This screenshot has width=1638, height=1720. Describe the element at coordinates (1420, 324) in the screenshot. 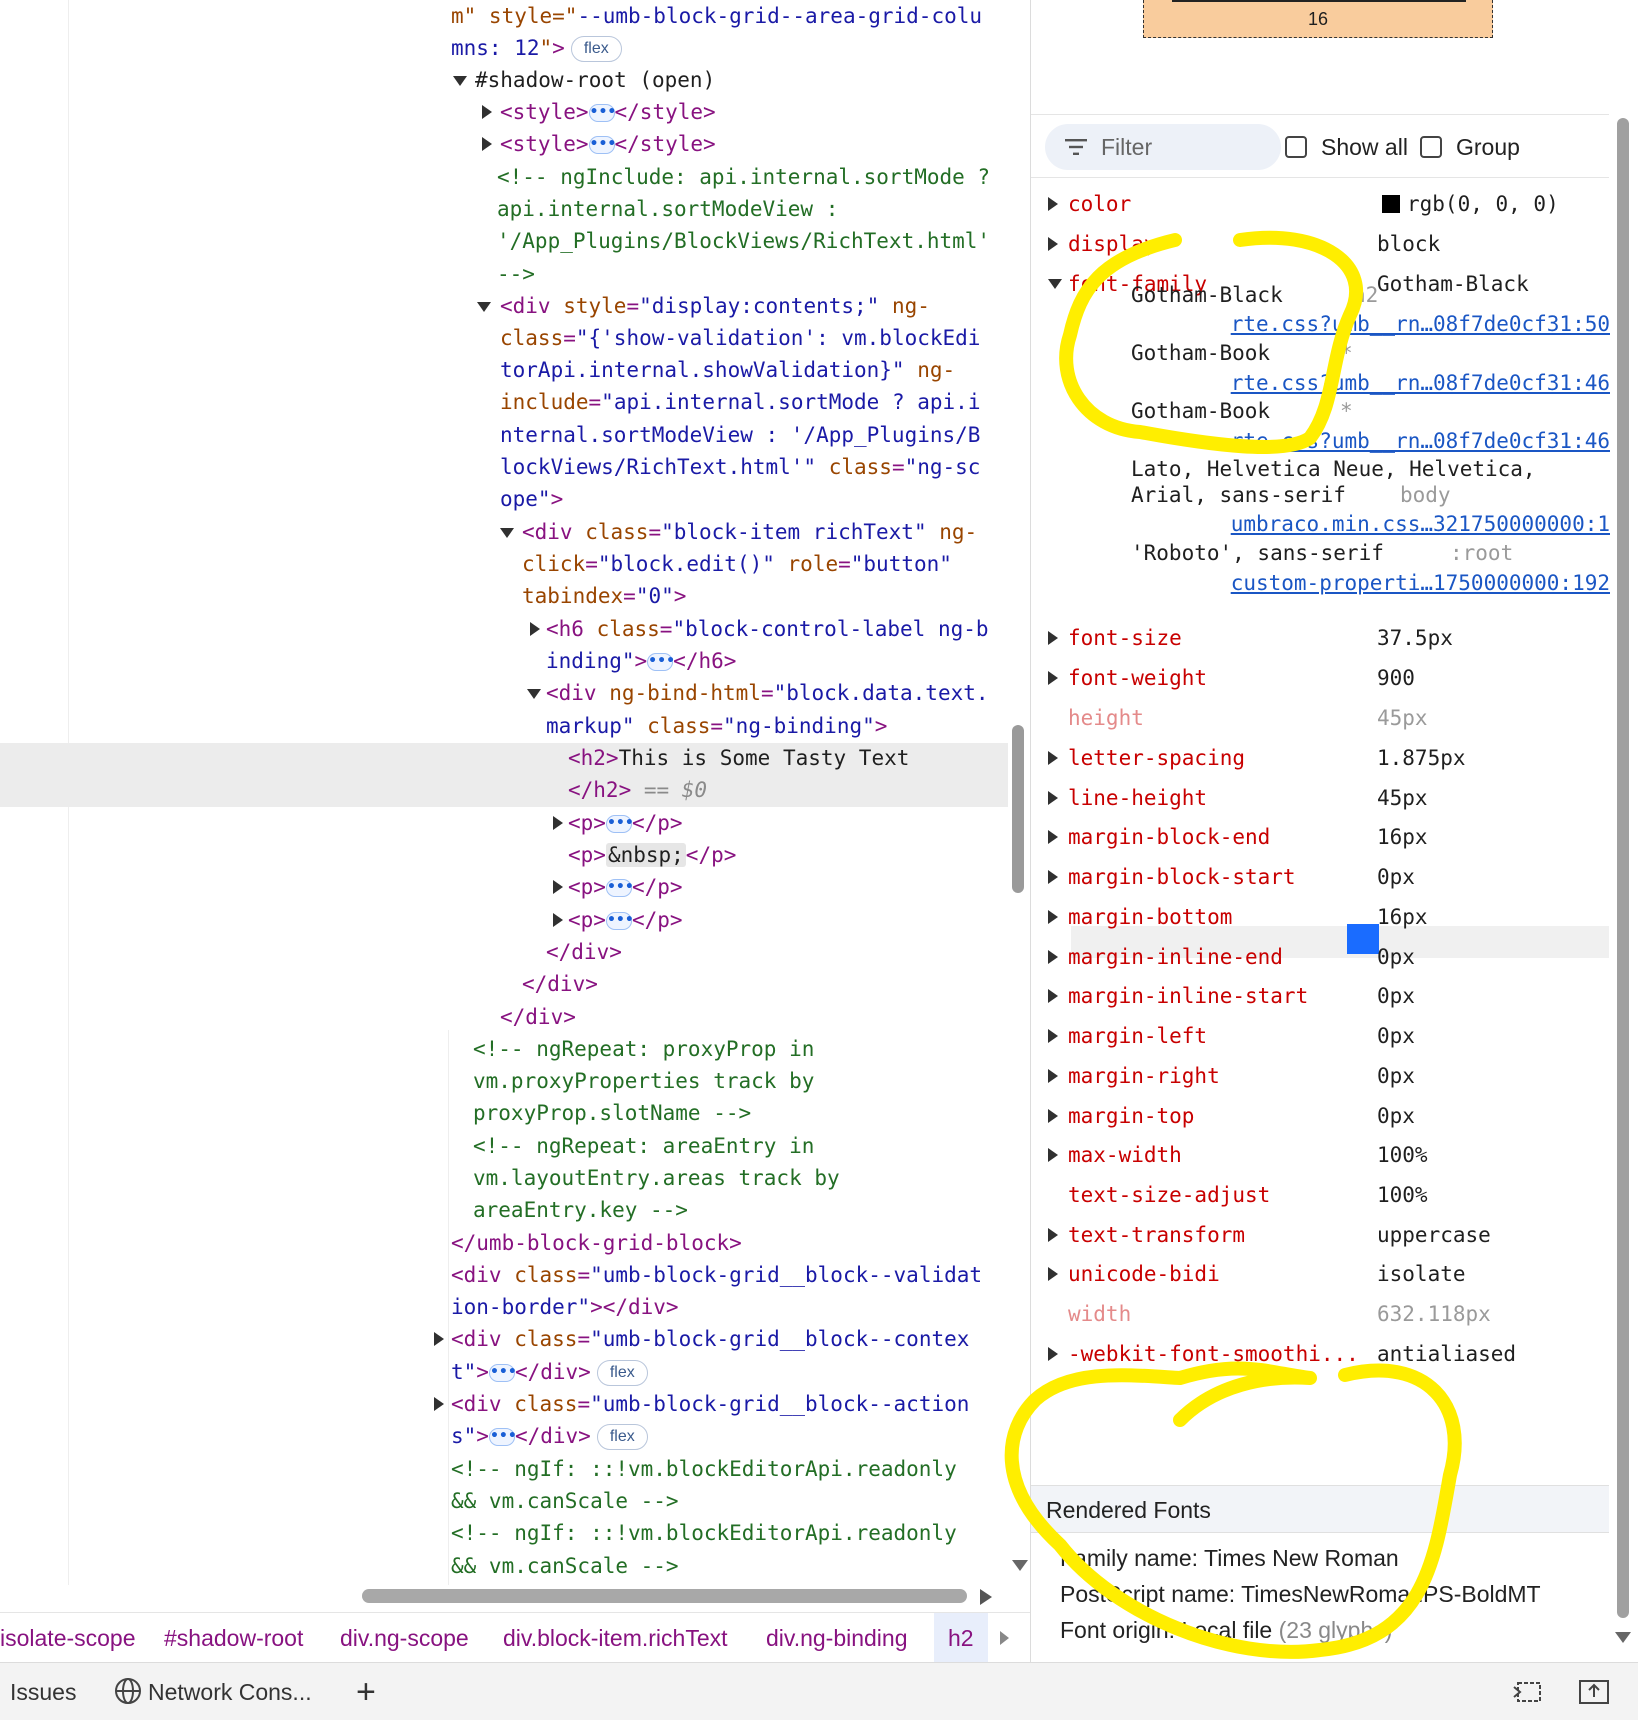

I see `stylesheet-source-link: rte.css?umb__rn…08f7de0cf31:50` at that location.